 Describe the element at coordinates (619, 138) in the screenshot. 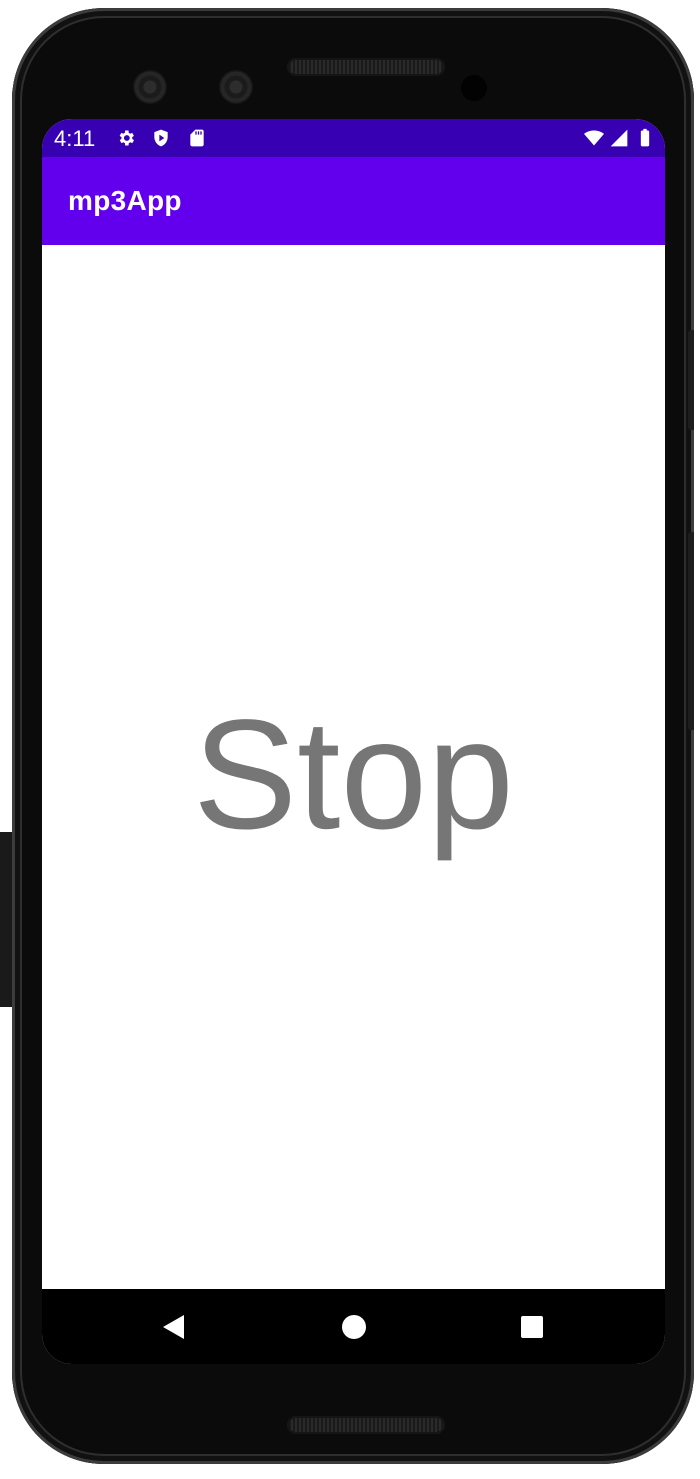

I see `signal-icon` at that location.